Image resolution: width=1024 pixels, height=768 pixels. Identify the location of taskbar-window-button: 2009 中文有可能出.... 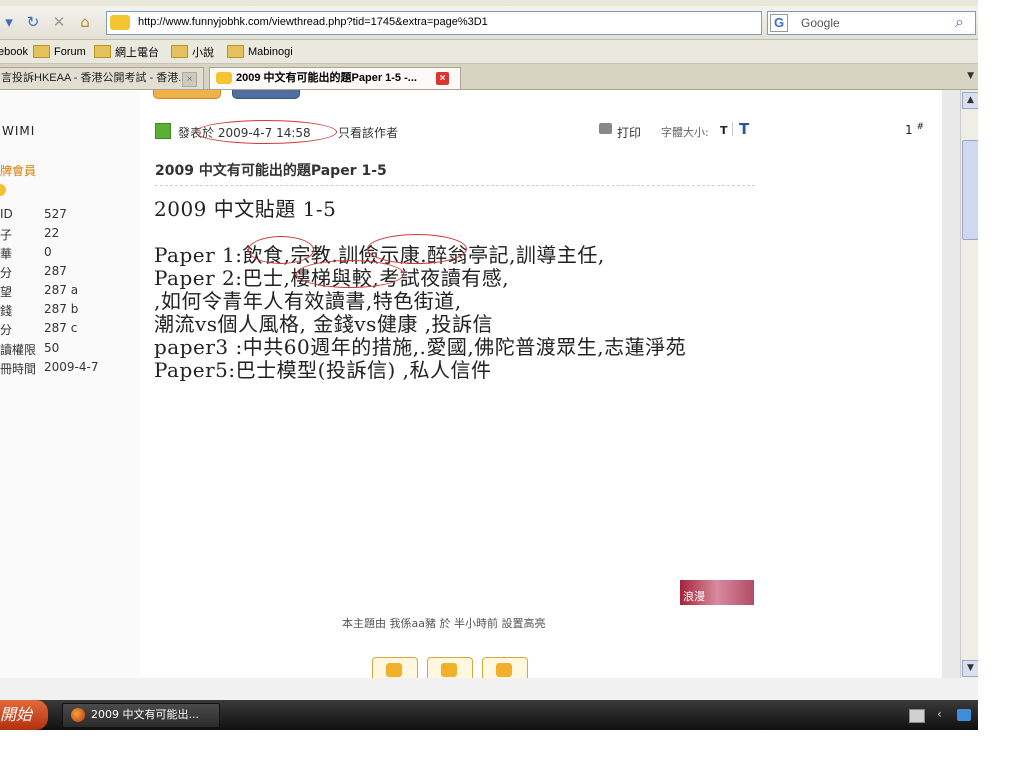
(141, 715).